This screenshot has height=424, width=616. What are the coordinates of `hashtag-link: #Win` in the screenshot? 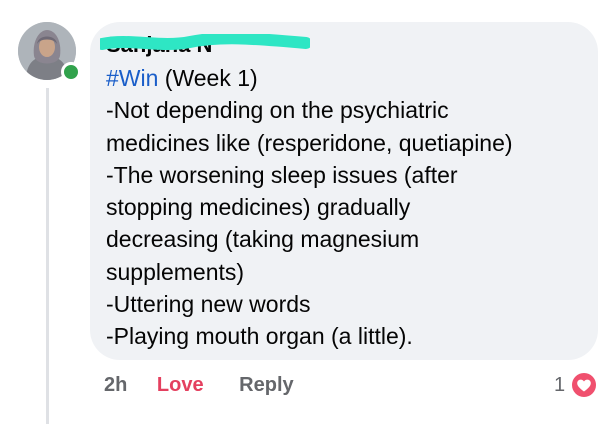 It's located at (132, 78).